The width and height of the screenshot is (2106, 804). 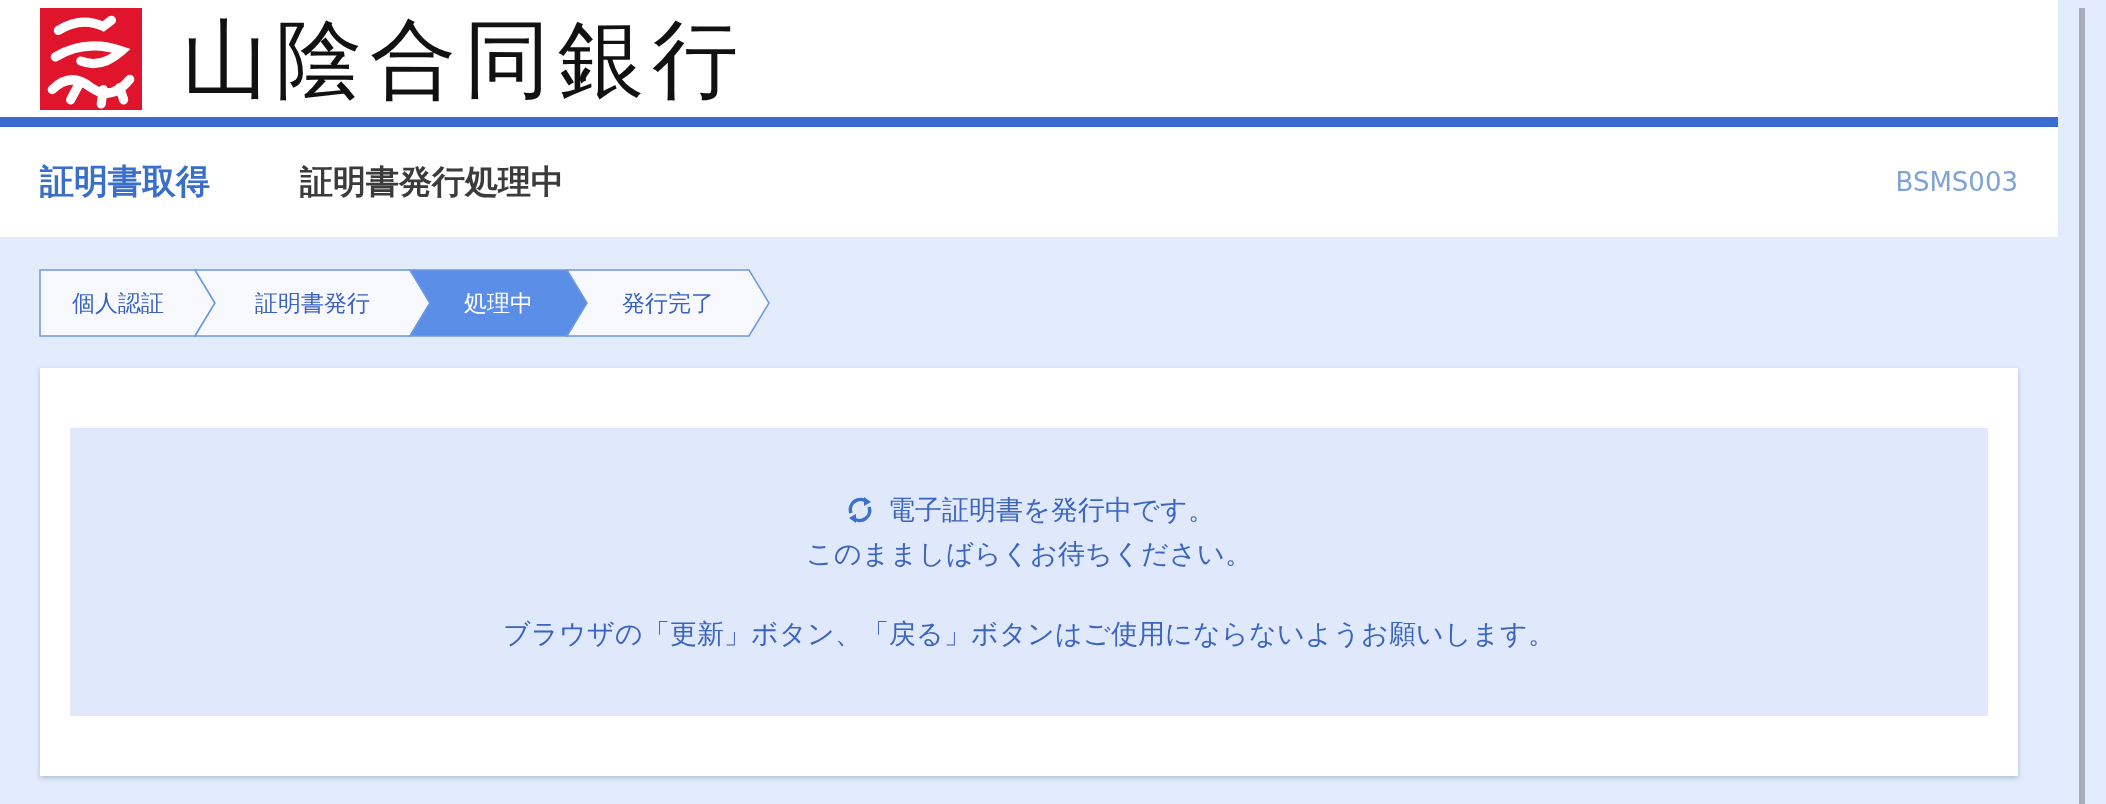 What do you see at coordinates (91, 58) in the screenshot?
I see `logo-icon` at bounding box center [91, 58].